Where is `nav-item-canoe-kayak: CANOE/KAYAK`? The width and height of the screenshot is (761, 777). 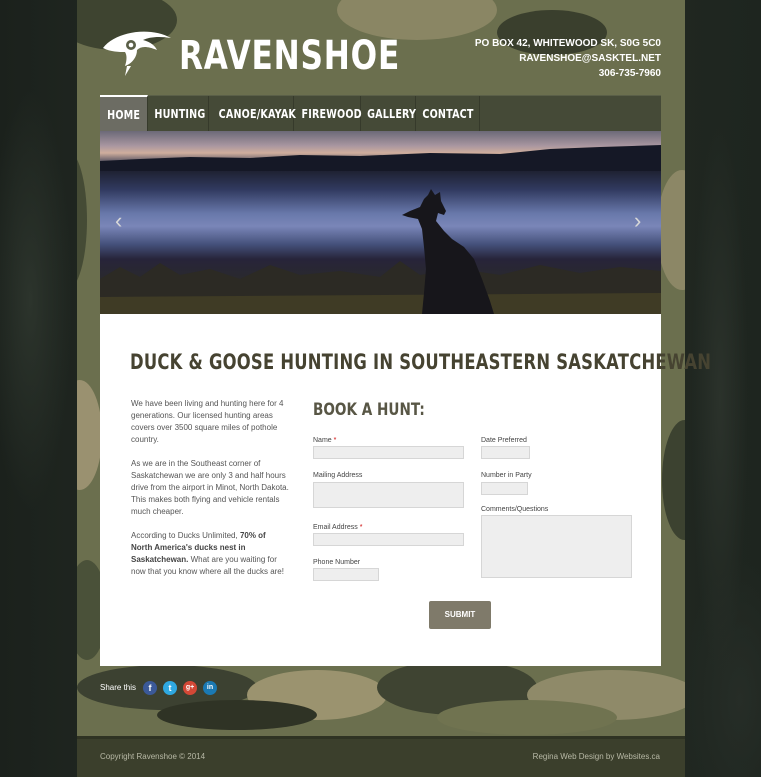 nav-item-canoe-kayak: CANOE/KAYAK is located at coordinates (252, 114).